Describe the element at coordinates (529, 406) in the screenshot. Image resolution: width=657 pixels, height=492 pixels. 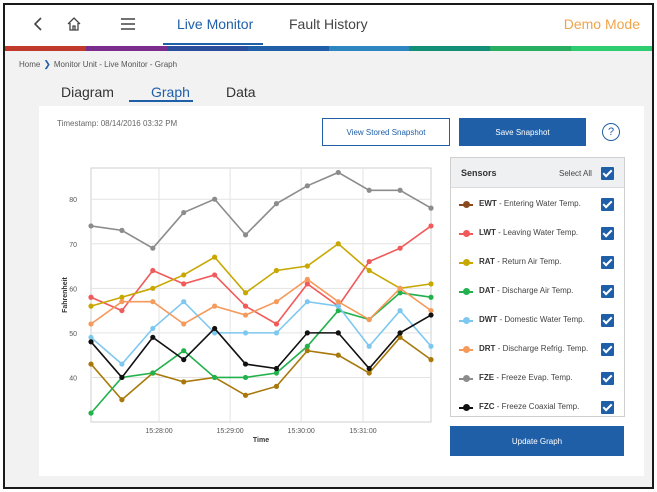
I see `sensor-label: FZC - Freeze Coaxial Temp.` at that location.